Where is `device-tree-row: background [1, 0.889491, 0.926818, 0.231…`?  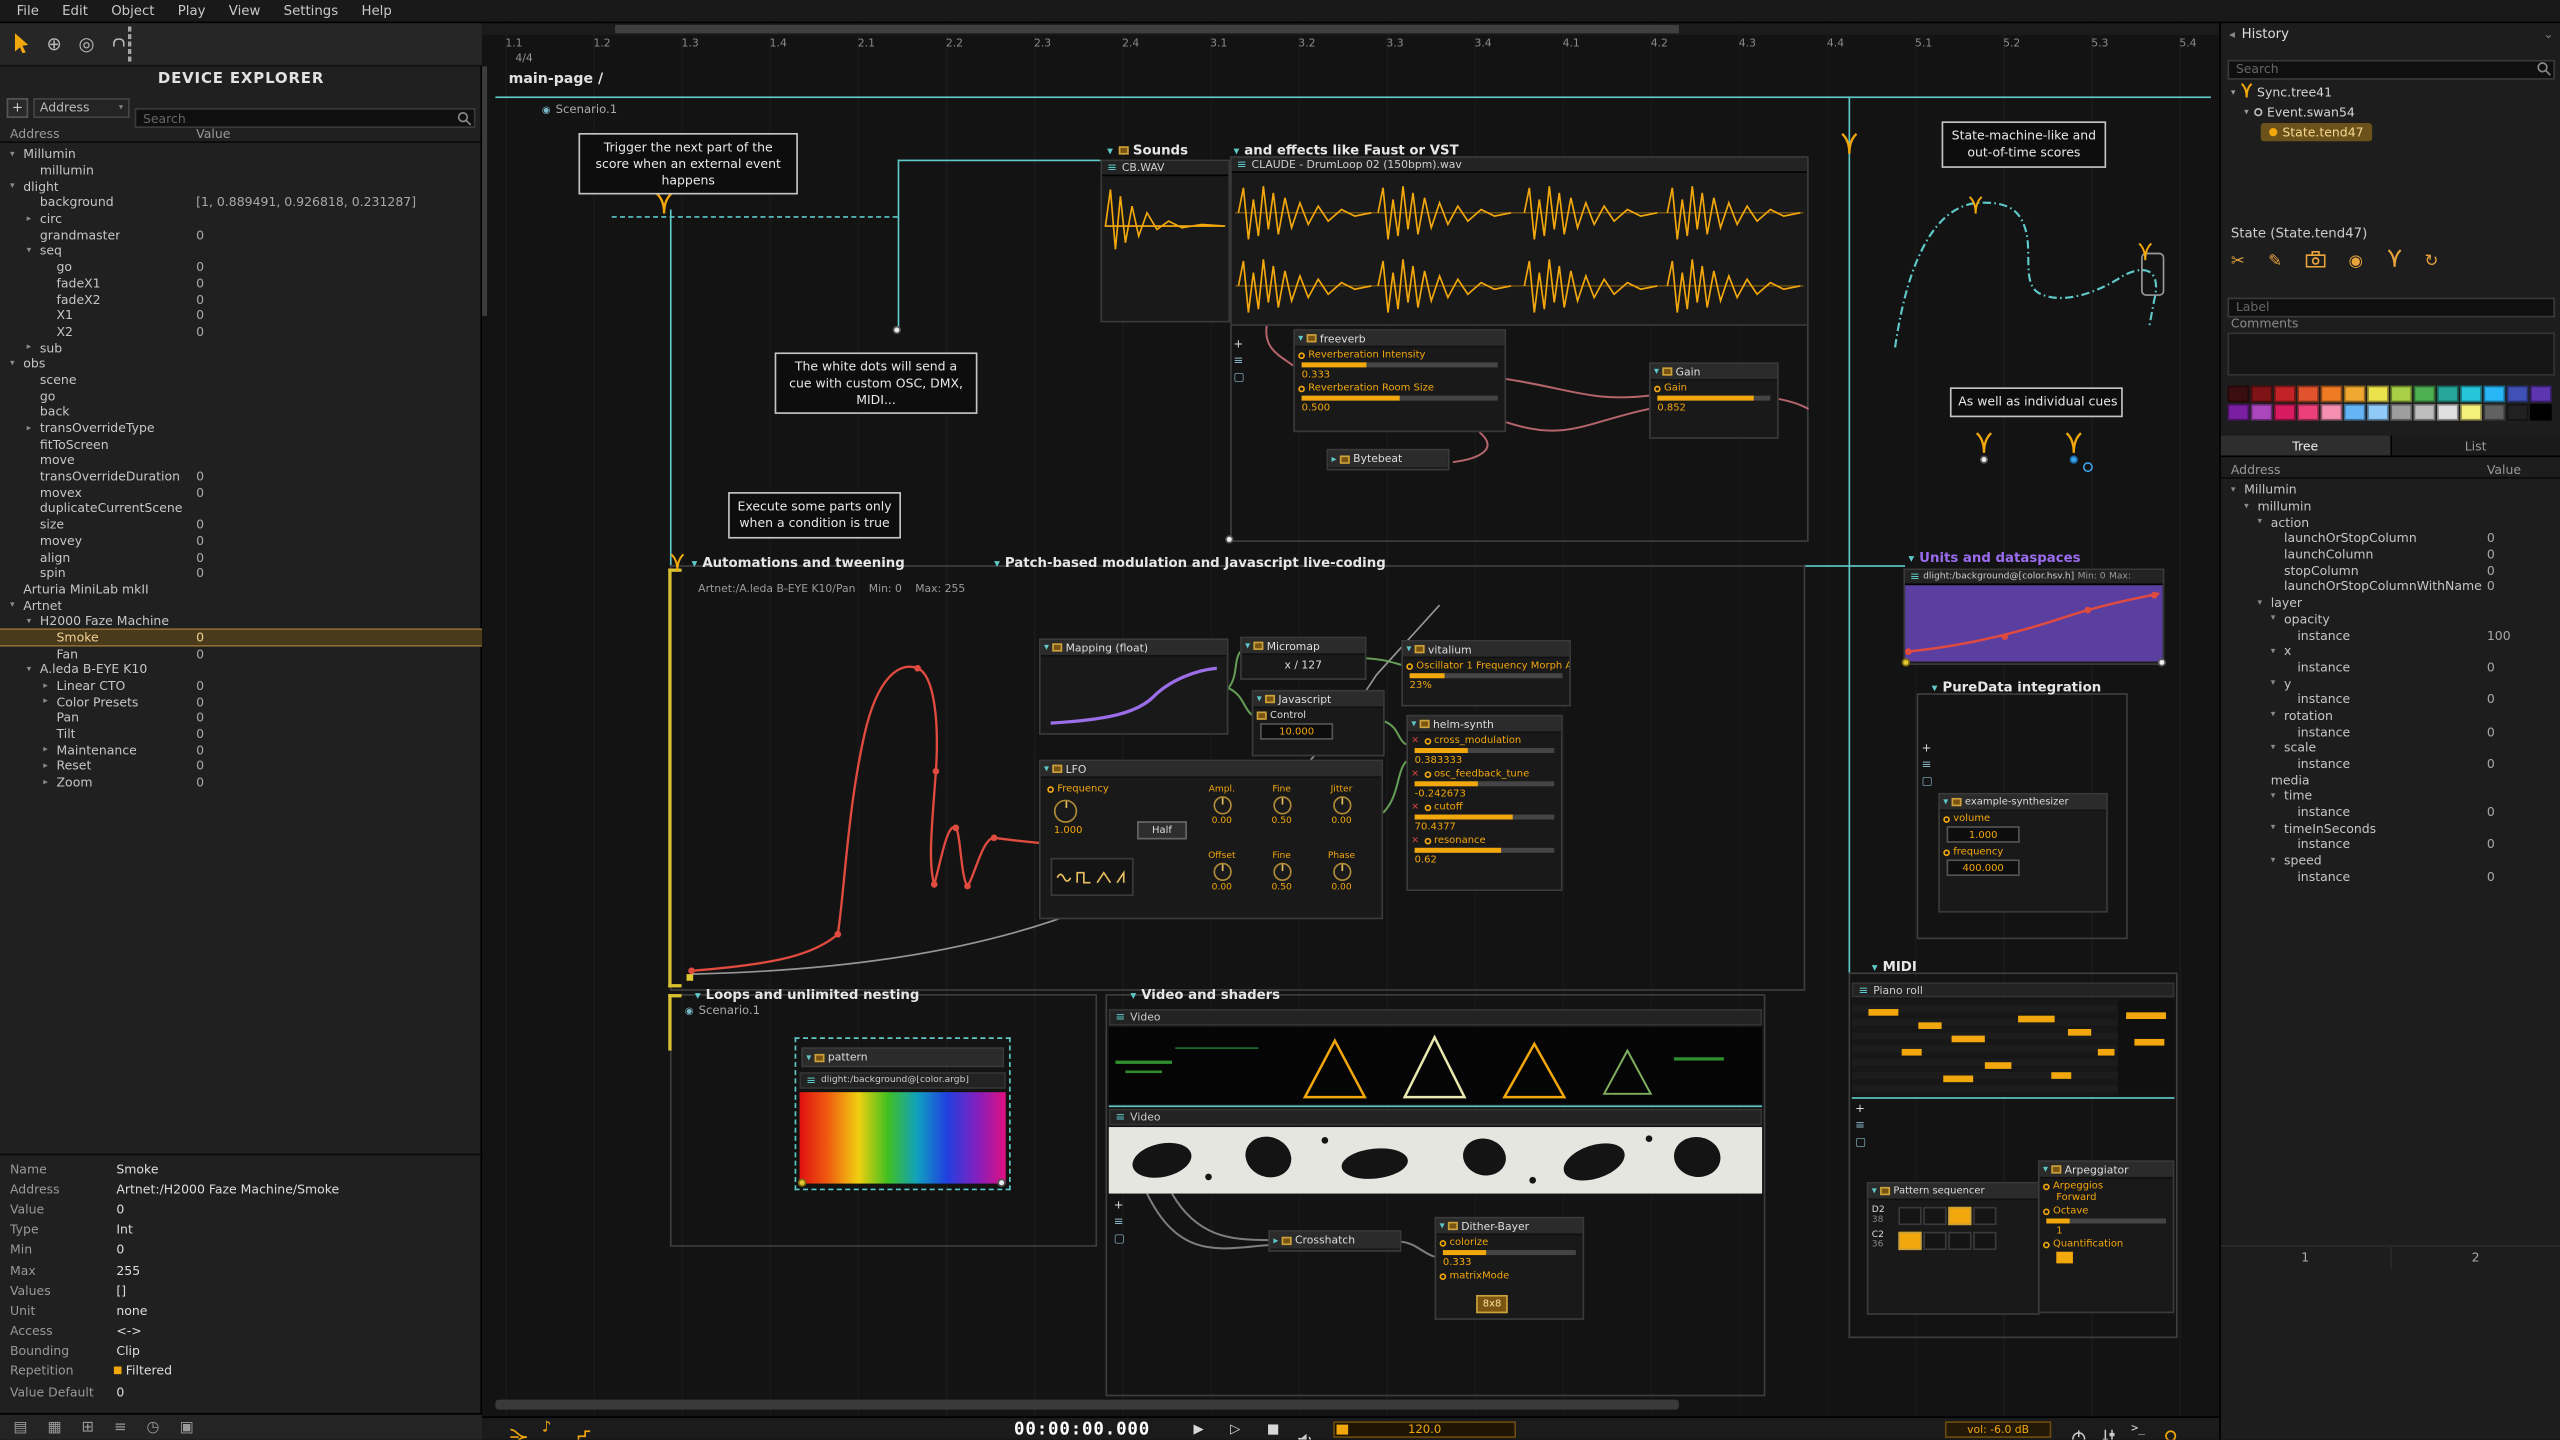
device-tree-row: background [1, 0.889491, 0.926818, 0.231… is located at coordinates (241, 203).